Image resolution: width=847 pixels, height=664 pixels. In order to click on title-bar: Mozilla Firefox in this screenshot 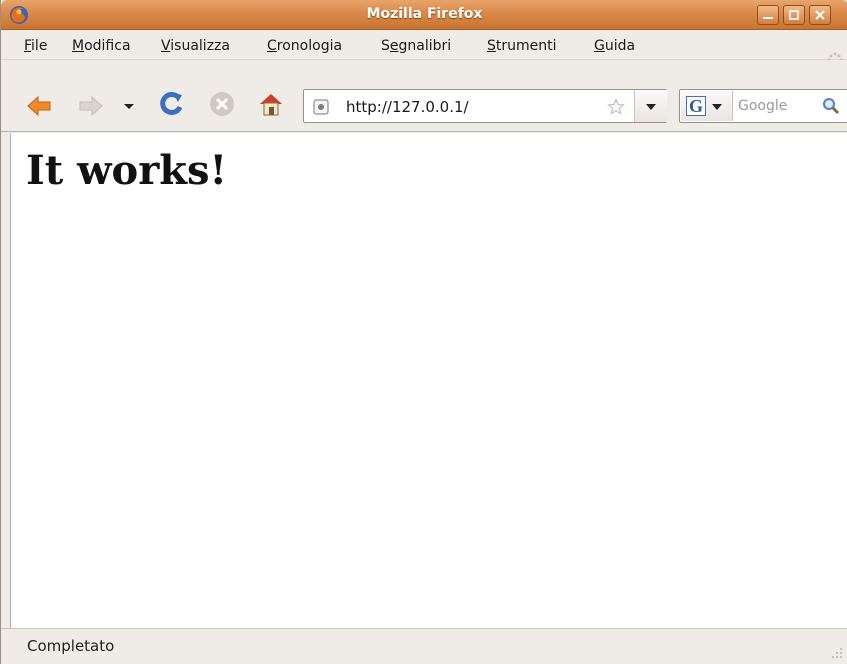, I will do `click(424, 15)`.